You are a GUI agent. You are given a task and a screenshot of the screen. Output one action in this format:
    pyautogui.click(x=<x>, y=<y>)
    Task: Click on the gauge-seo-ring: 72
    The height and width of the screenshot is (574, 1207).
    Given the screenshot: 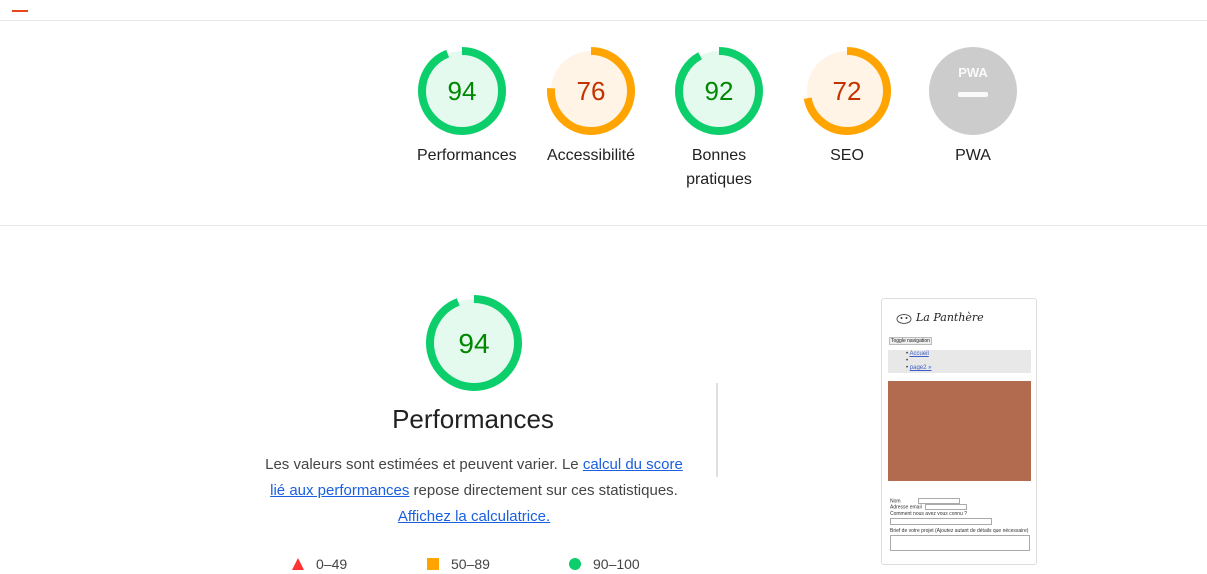 What is the action you would take?
    pyautogui.click(x=847, y=91)
    